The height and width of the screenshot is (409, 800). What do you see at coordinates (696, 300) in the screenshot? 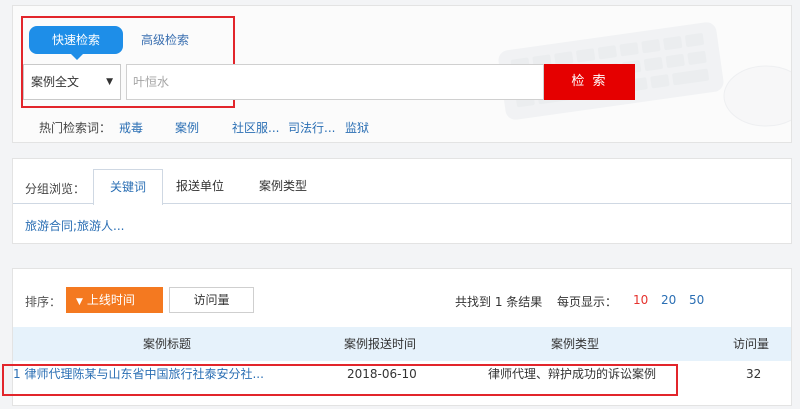
I see `per-page-option-50: 50` at bounding box center [696, 300].